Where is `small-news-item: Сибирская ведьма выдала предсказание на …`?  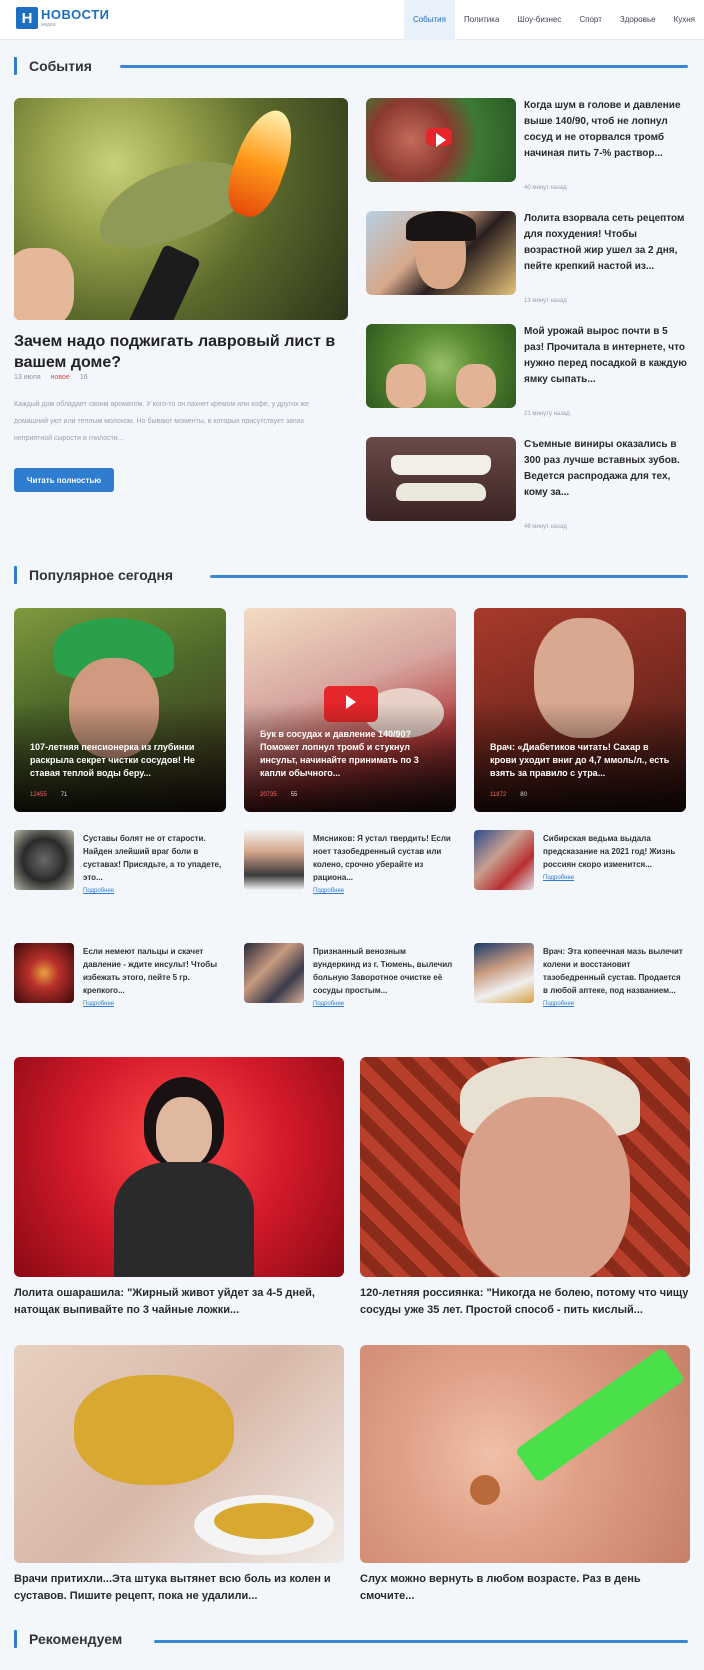 small-news-item: Сибирская ведьма выдала предсказание на … is located at coordinates (613, 858).